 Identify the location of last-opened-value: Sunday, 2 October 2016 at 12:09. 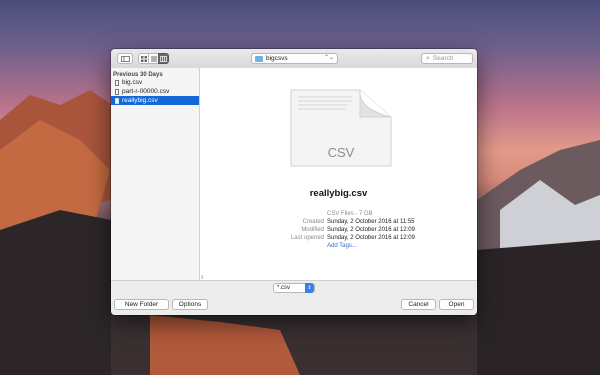
(371, 238).